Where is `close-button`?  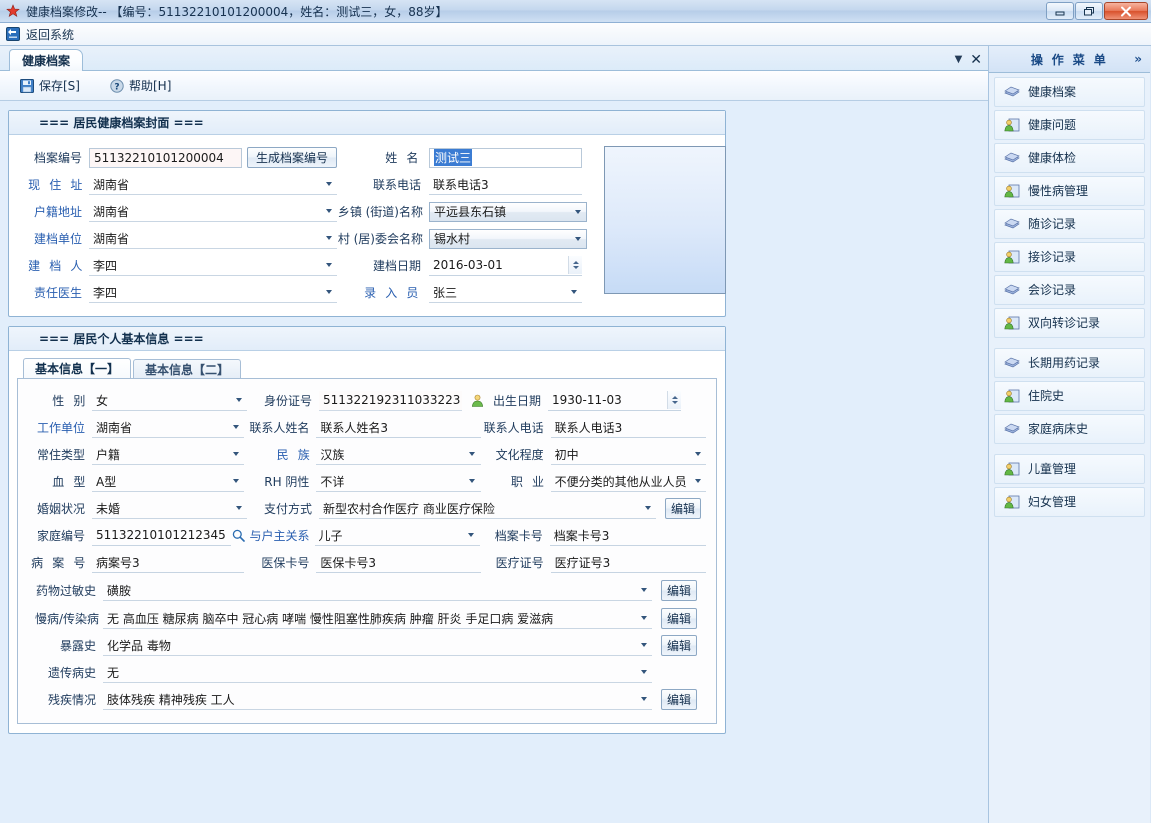
close-button is located at coordinates (1126, 11).